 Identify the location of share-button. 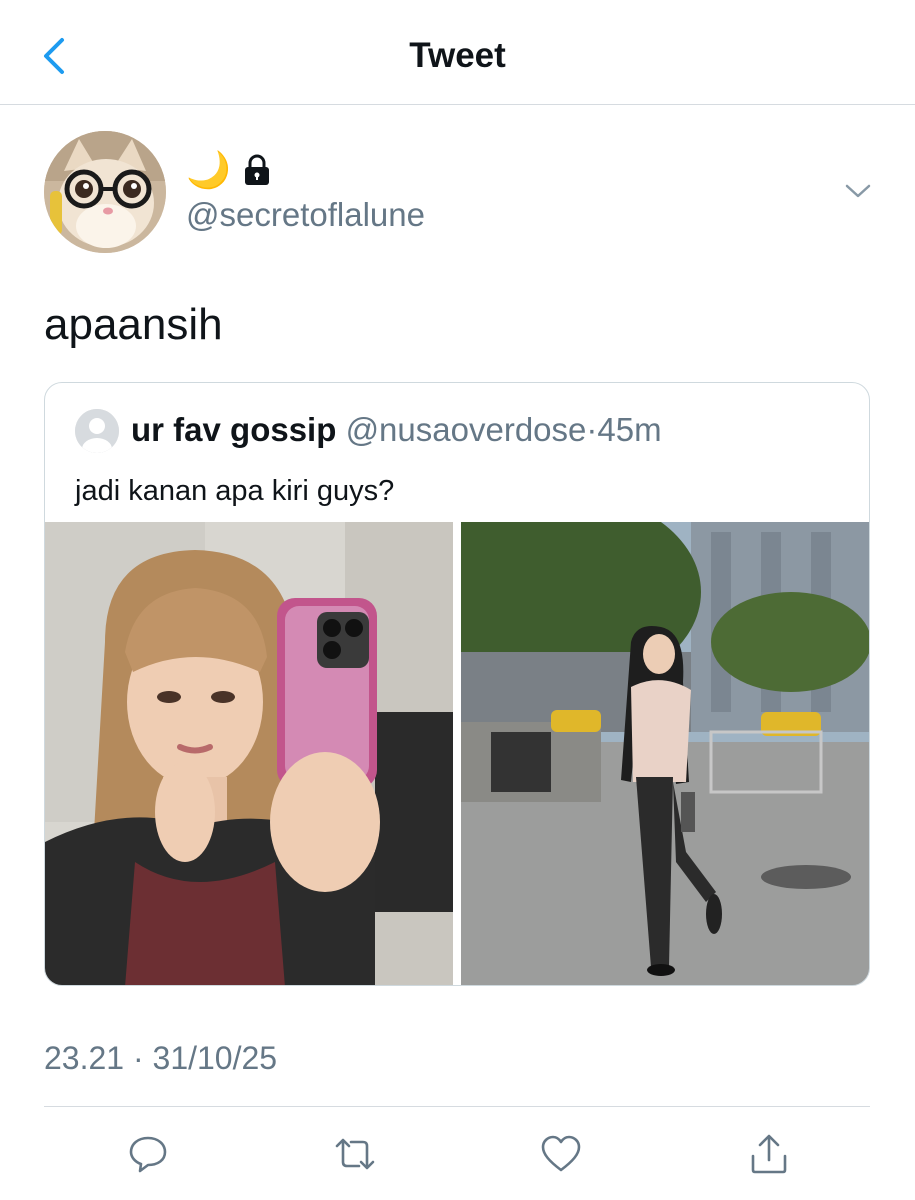
(769, 1154).